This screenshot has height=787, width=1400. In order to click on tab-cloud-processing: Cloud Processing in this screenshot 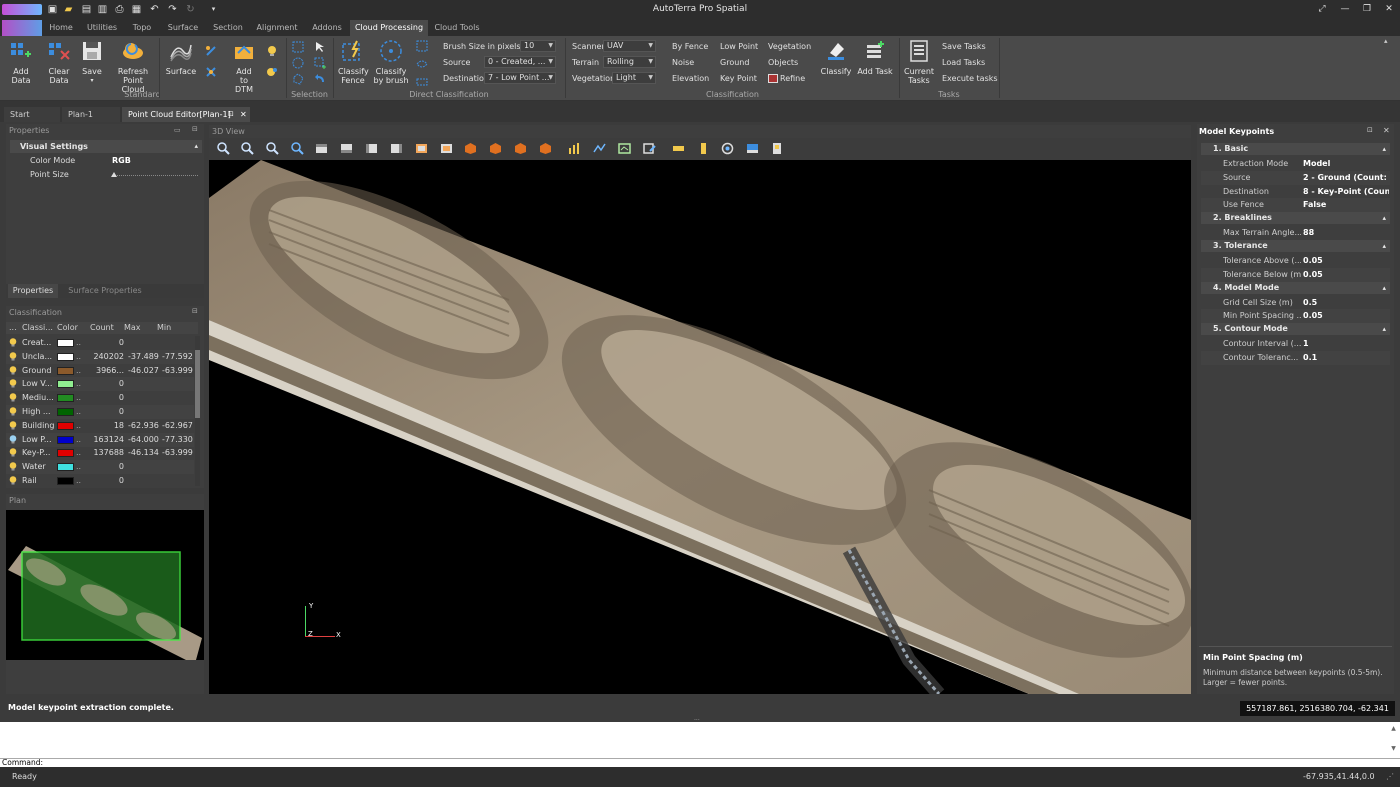, I will do `click(389, 28)`.